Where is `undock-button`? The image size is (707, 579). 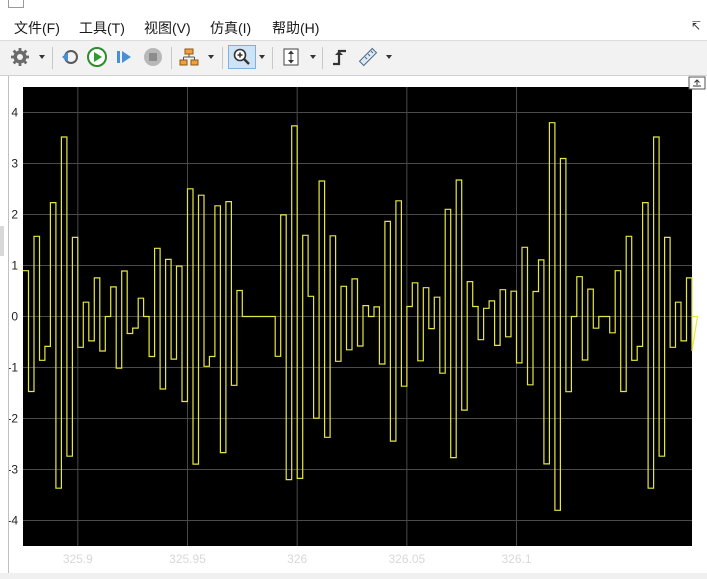
undock-button is located at coordinates (697, 83).